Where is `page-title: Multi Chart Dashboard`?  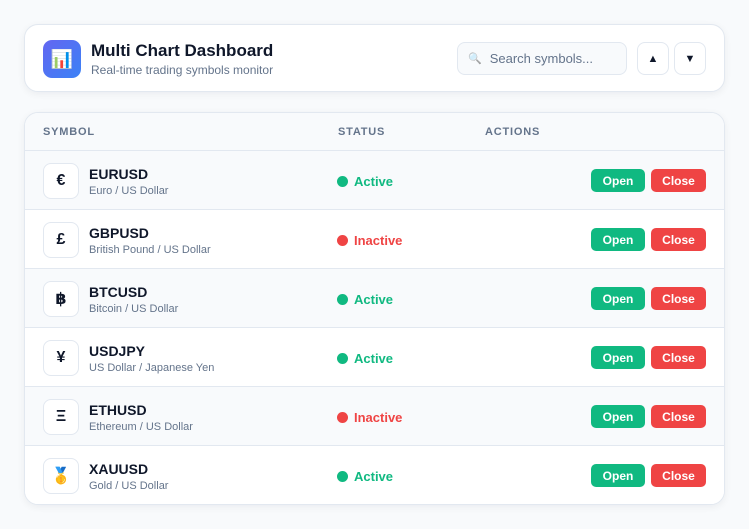
page-title: Multi Chart Dashboard is located at coordinates (182, 50).